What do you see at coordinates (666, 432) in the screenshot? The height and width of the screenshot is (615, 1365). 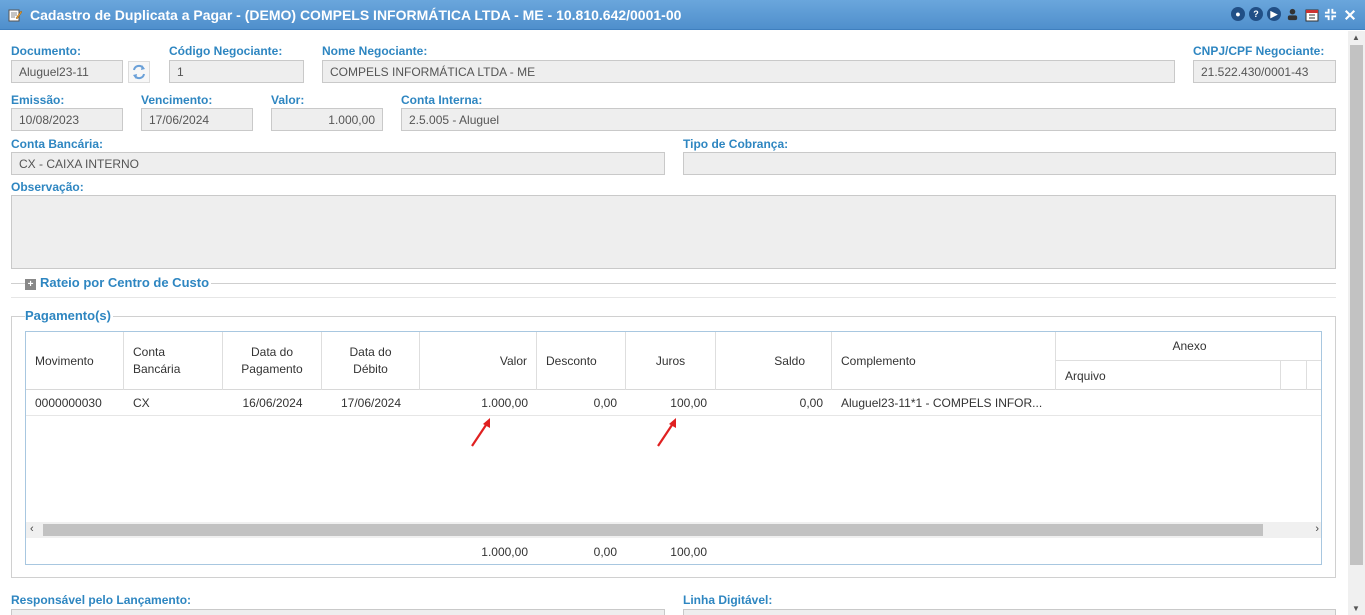 I see `annotation-arrow-juros` at bounding box center [666, 432].